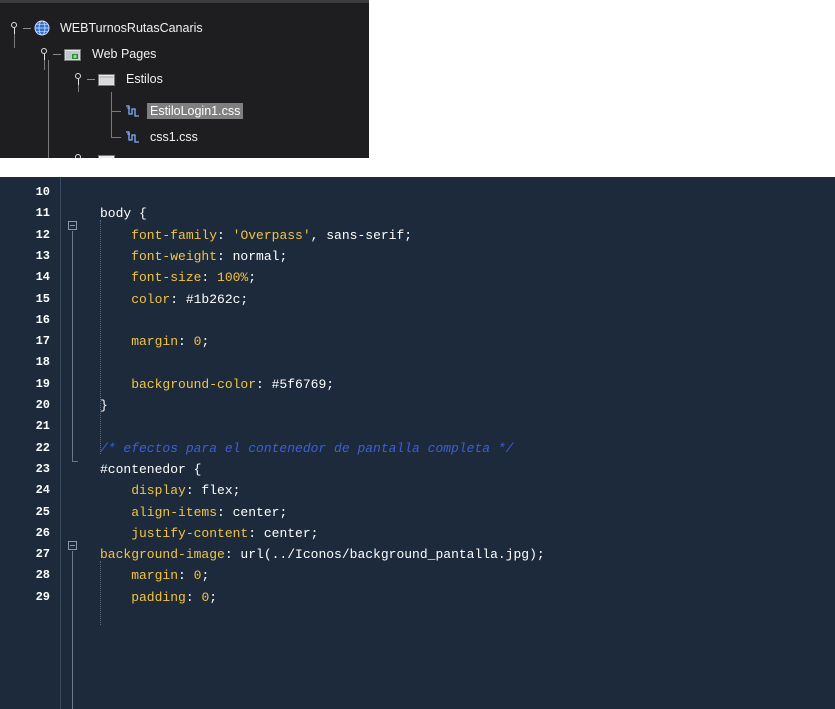 Image resolution: width=835 pixels, height=709 pixels. I want to click on globe-project-icon, so click(42, 28).